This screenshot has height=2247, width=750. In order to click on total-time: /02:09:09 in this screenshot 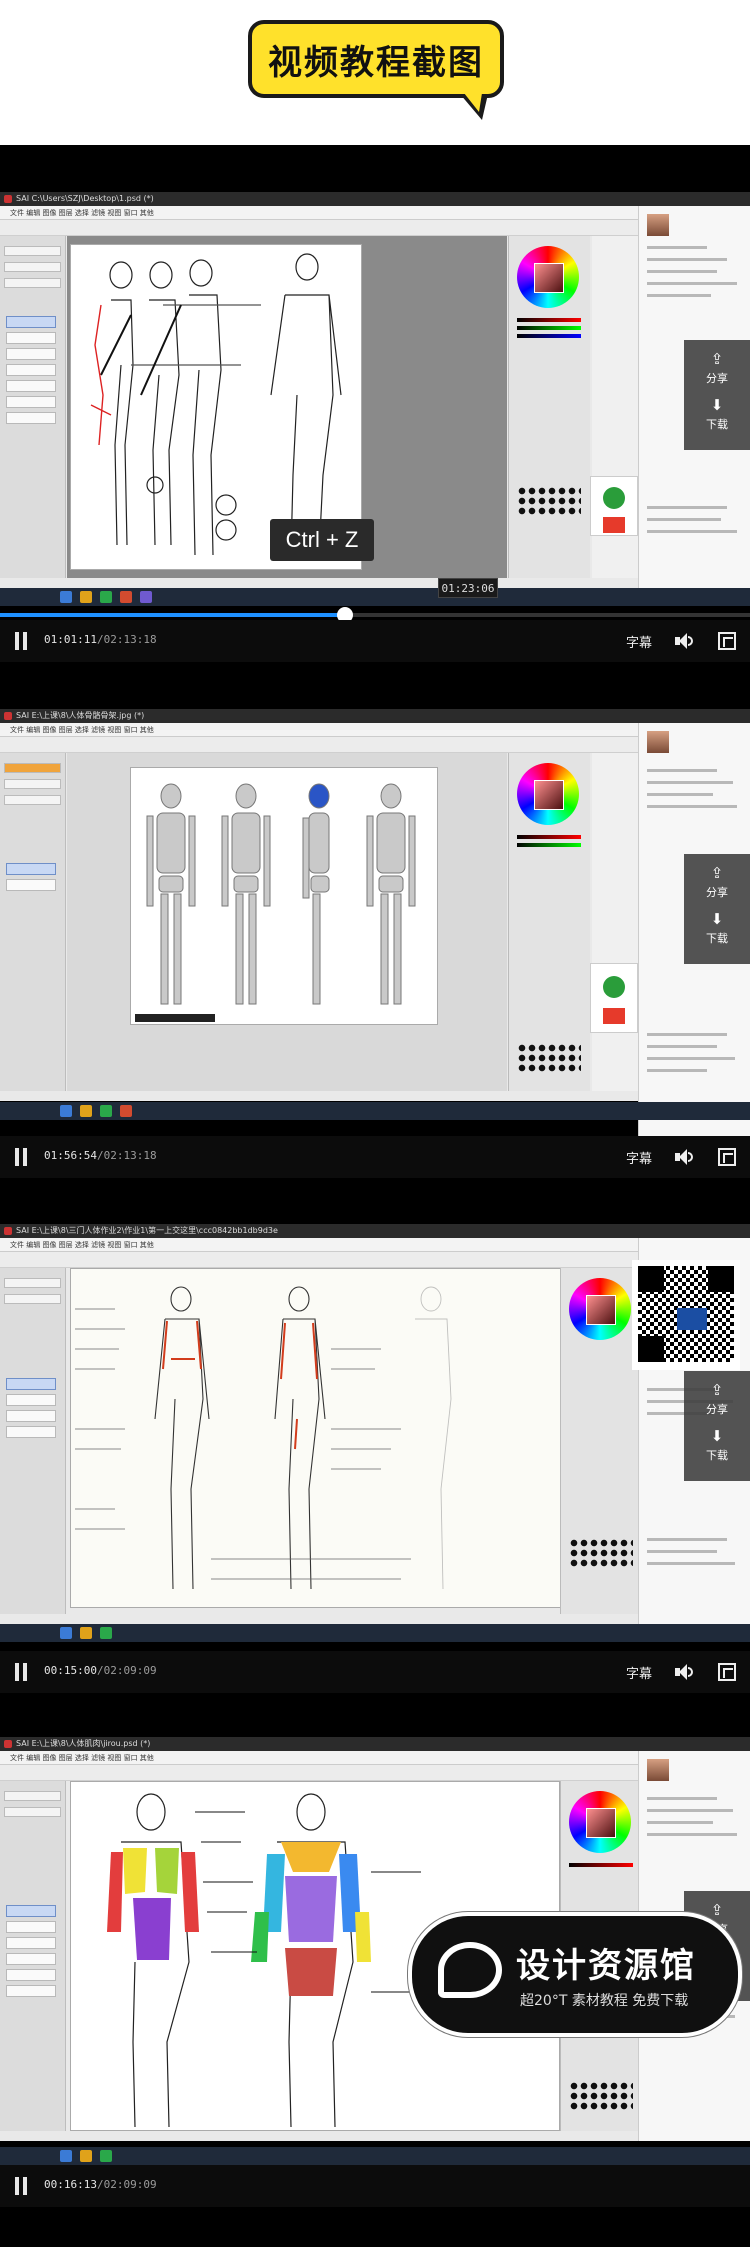, I will do `click(126, 1670)`.